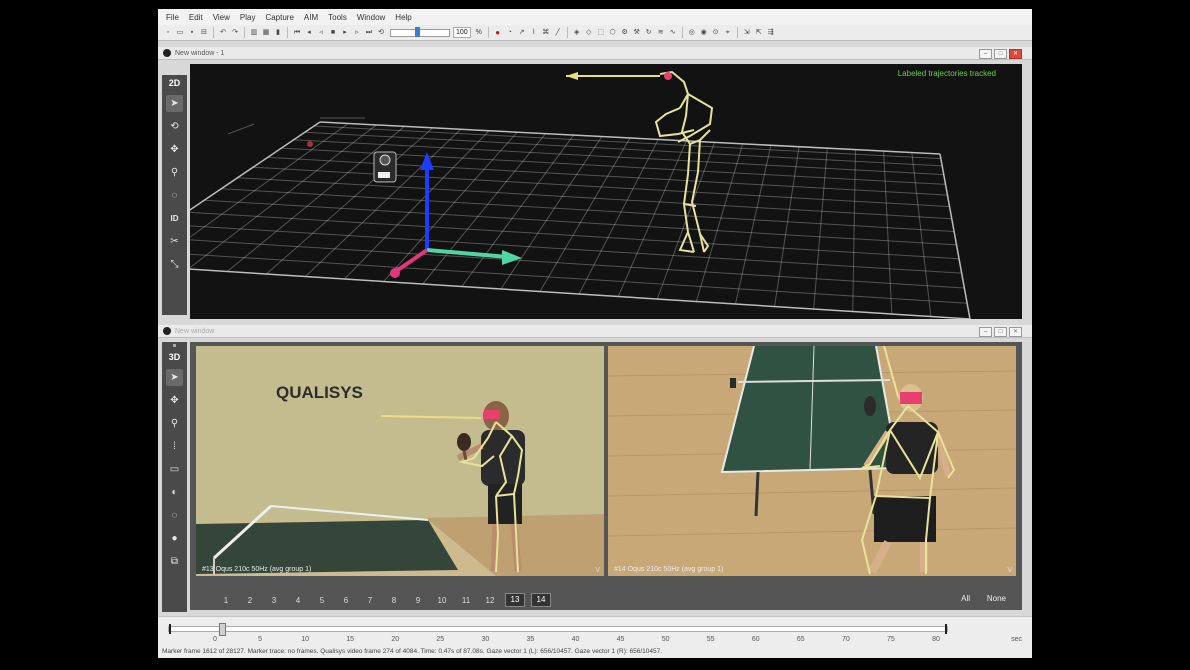  I want to click on skeleton-icon: ⌖, so click(728, 33).